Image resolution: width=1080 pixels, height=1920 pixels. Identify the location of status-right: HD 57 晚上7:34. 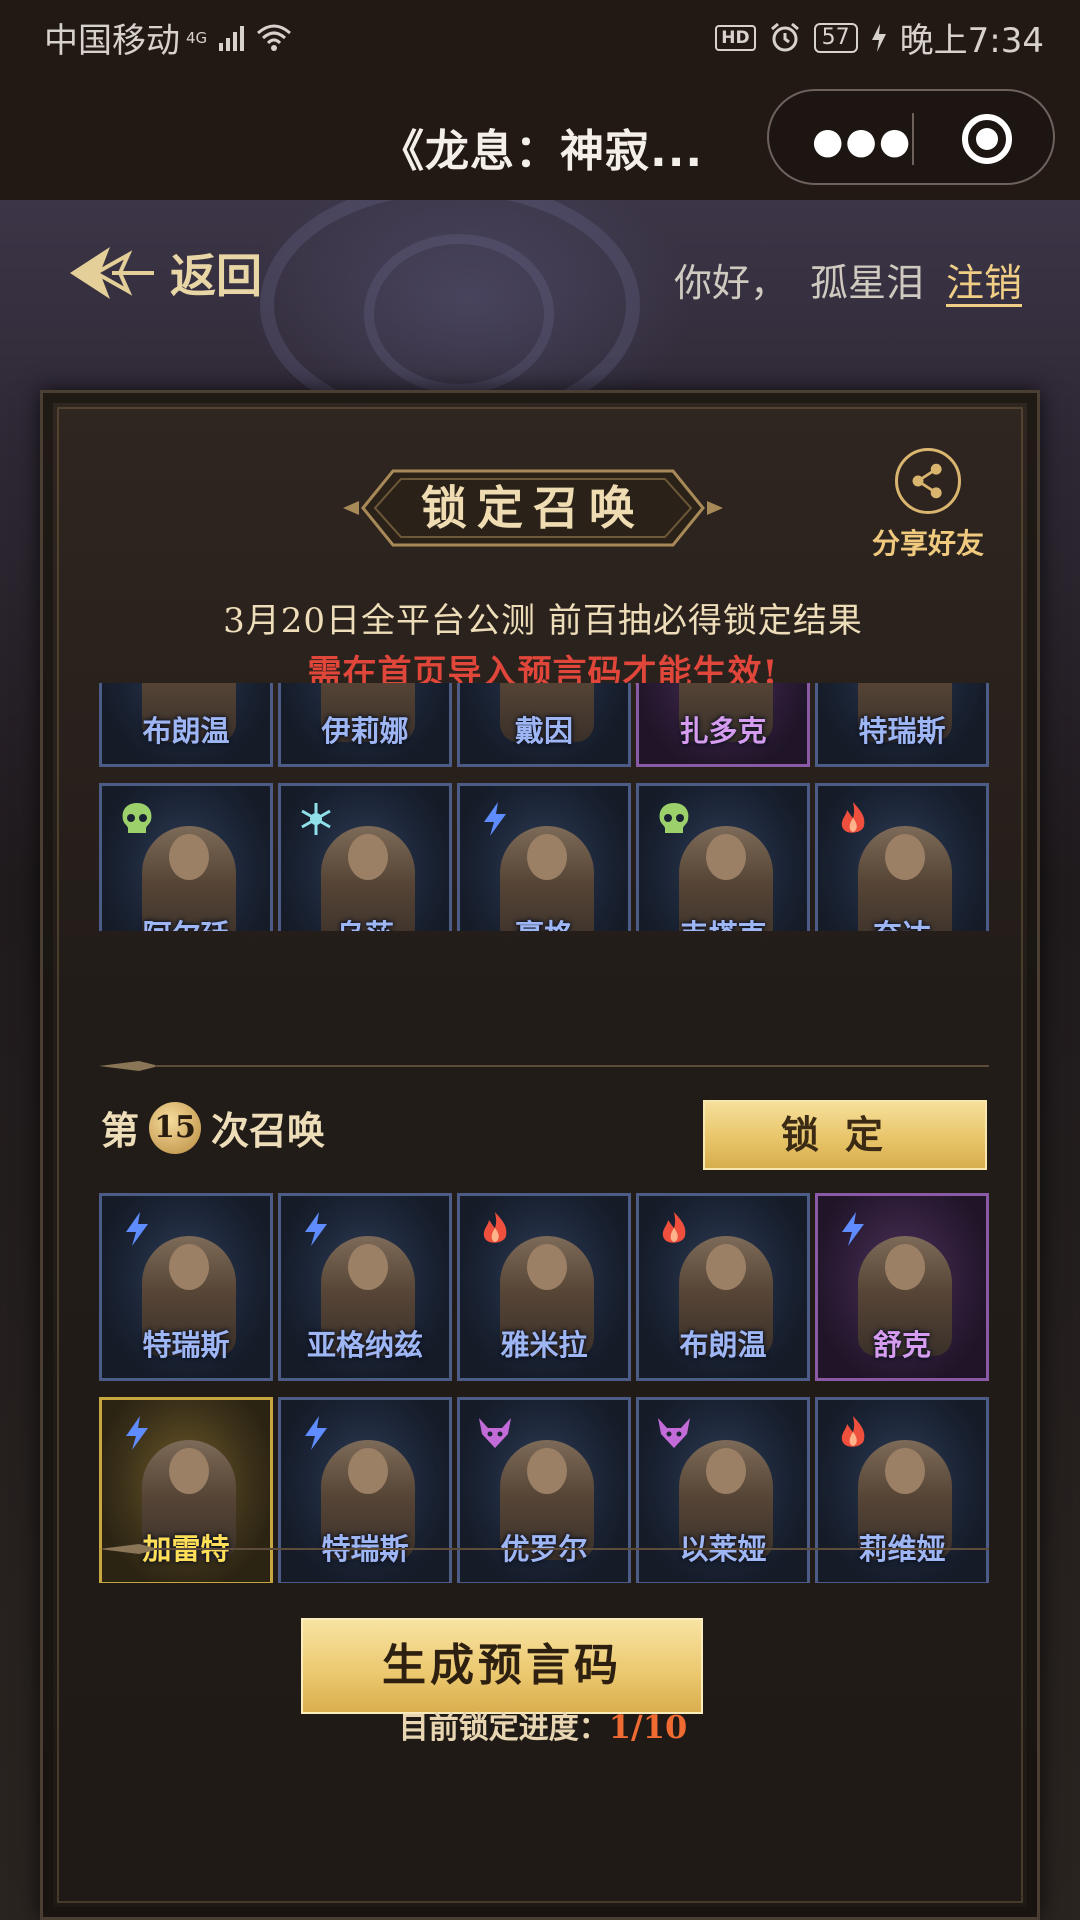
(879, 37).